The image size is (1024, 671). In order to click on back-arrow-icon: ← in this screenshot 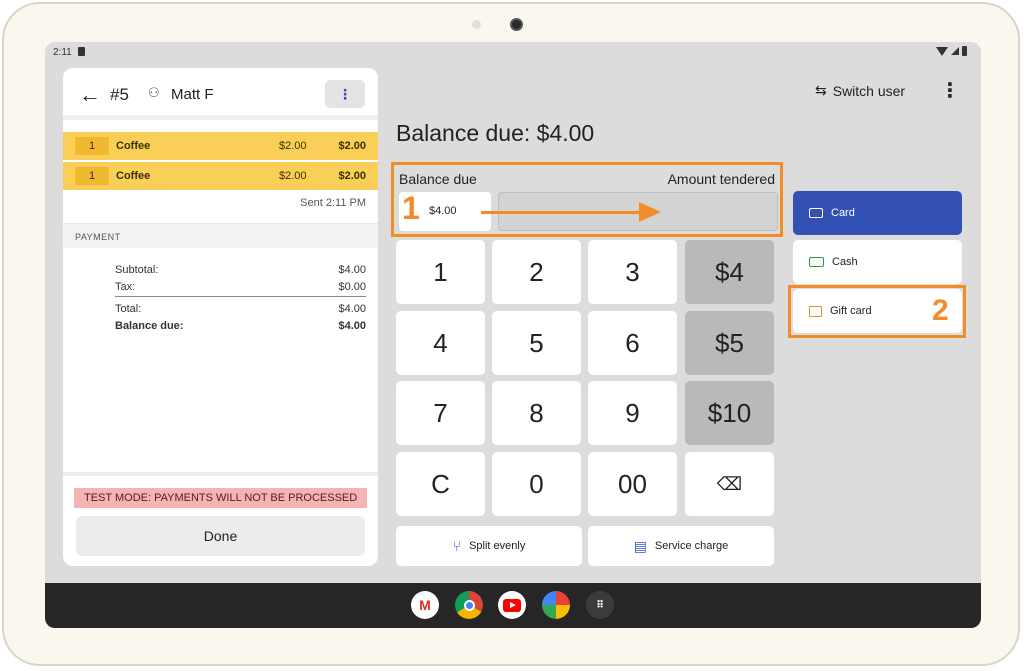, I will do `click(90, 95)`.